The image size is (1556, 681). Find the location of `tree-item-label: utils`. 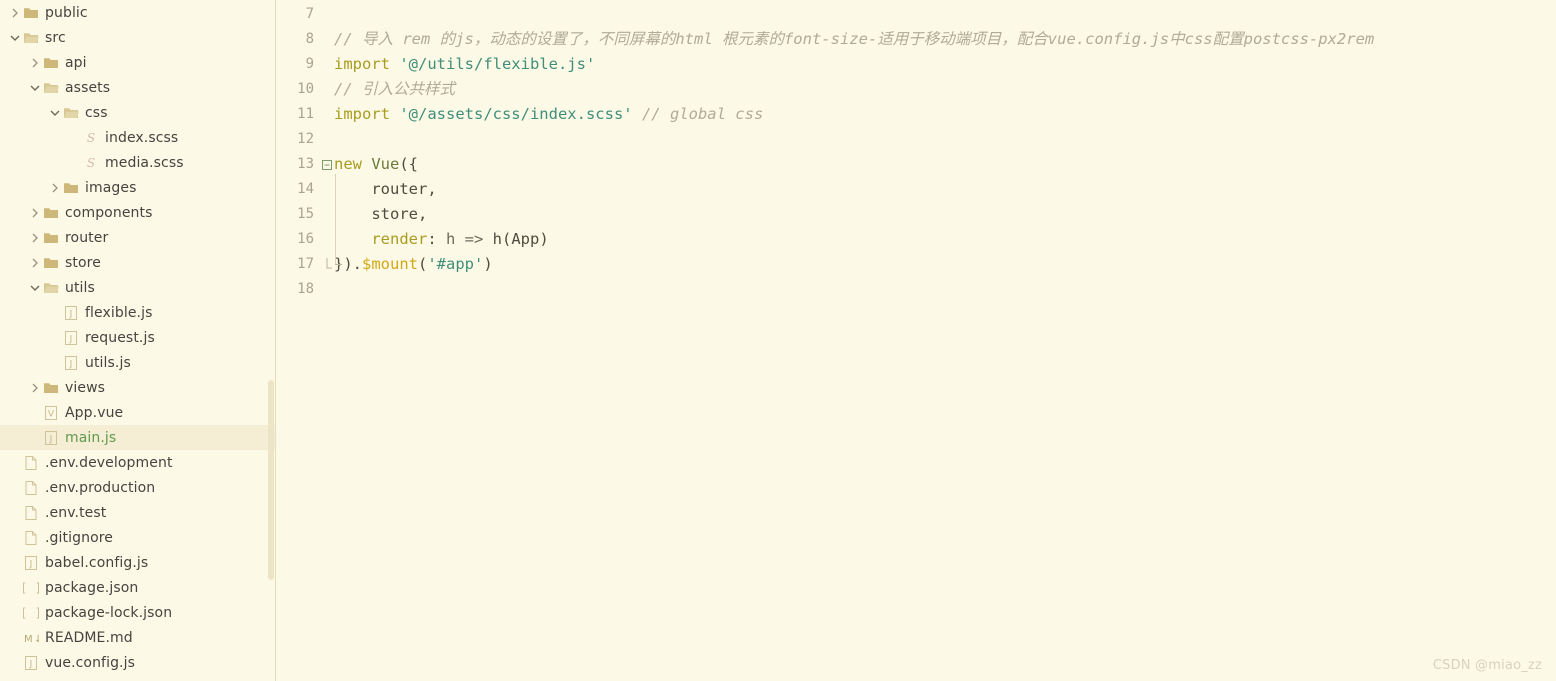

tree-item-label: utils is located at coordinates (80, 287).